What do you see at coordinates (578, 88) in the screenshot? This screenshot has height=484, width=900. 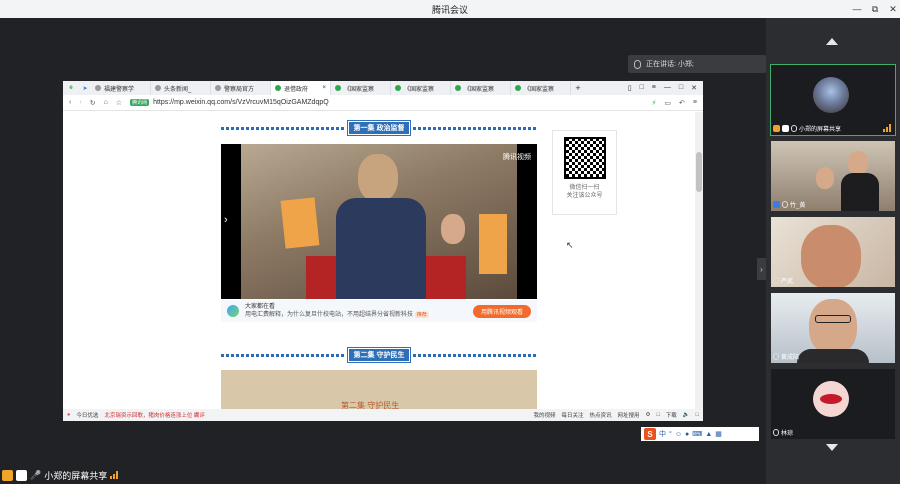 I see `new-tab-icon: +` at bounding box center [578, 88].